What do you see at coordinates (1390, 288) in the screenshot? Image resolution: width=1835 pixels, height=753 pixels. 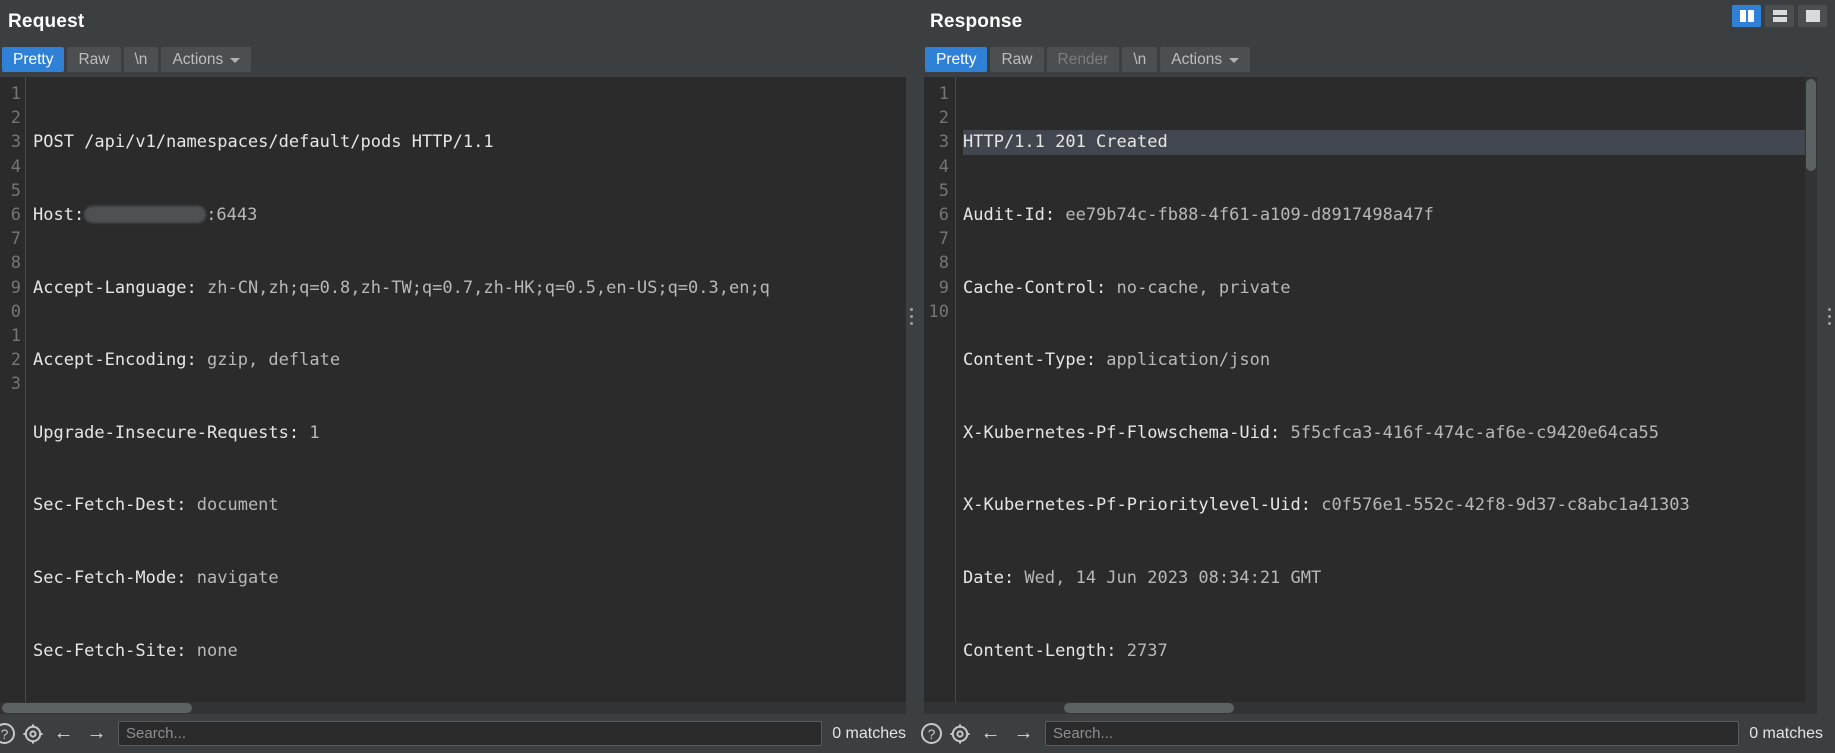 I see `code-line: Cache-Control: no-cache, private` at bounding box center [1390, 288].